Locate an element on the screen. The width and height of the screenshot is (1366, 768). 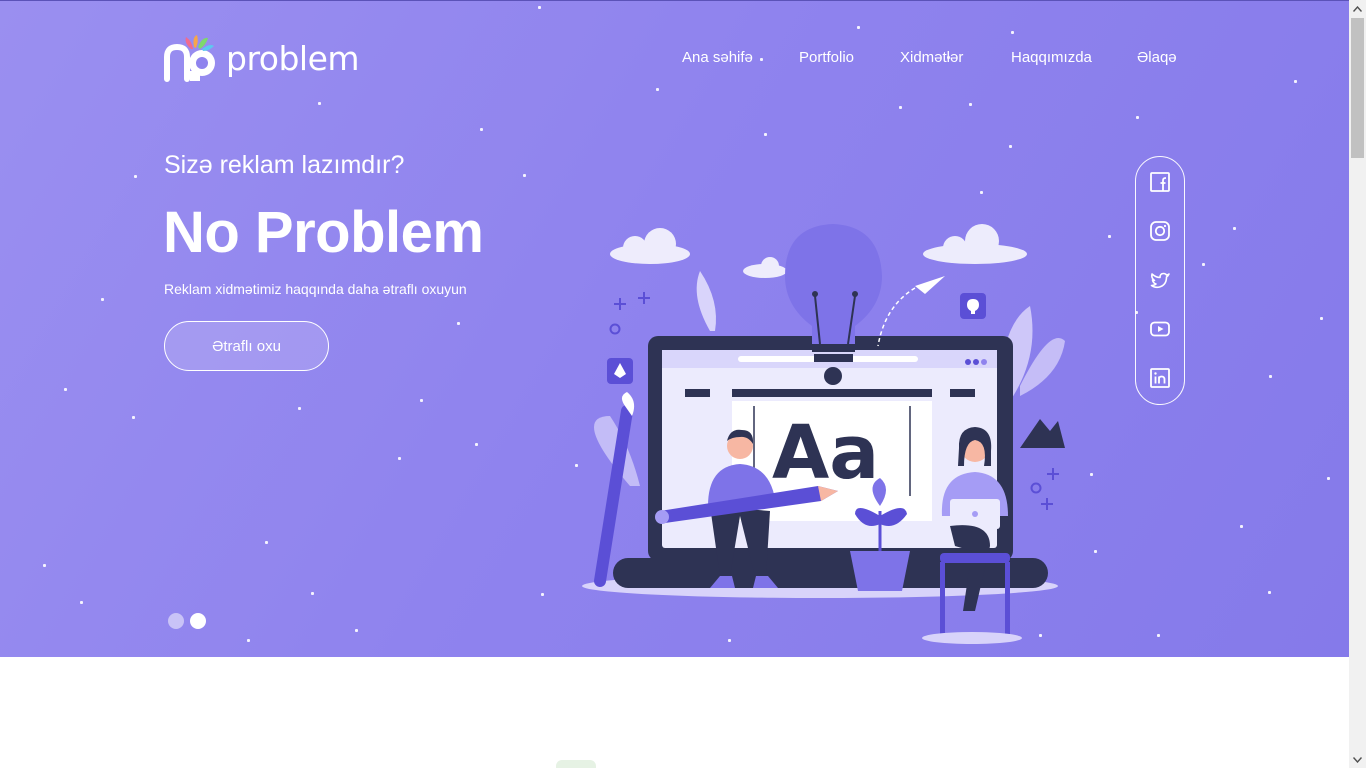
social-links-bar is located at coordinates (1160, 280).